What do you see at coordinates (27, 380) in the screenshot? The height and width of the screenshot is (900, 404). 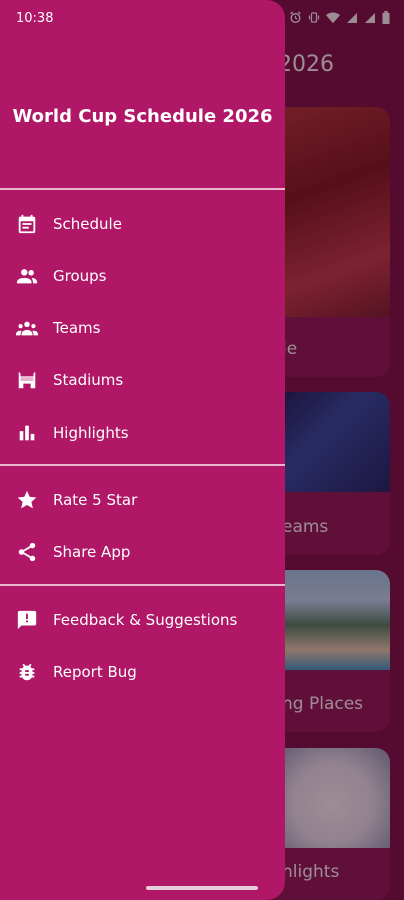 I see `stadium-icon` at bounding box center [27, 380].